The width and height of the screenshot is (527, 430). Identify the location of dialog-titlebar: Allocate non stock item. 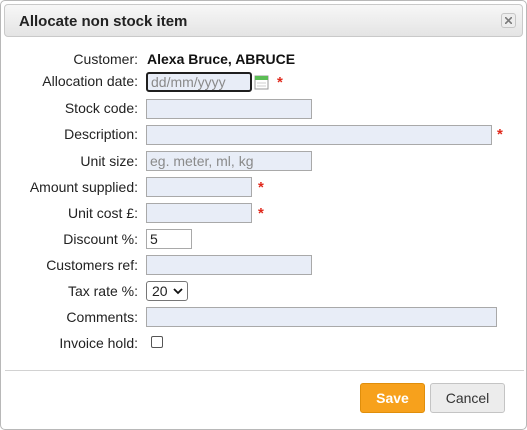
(263, 20).